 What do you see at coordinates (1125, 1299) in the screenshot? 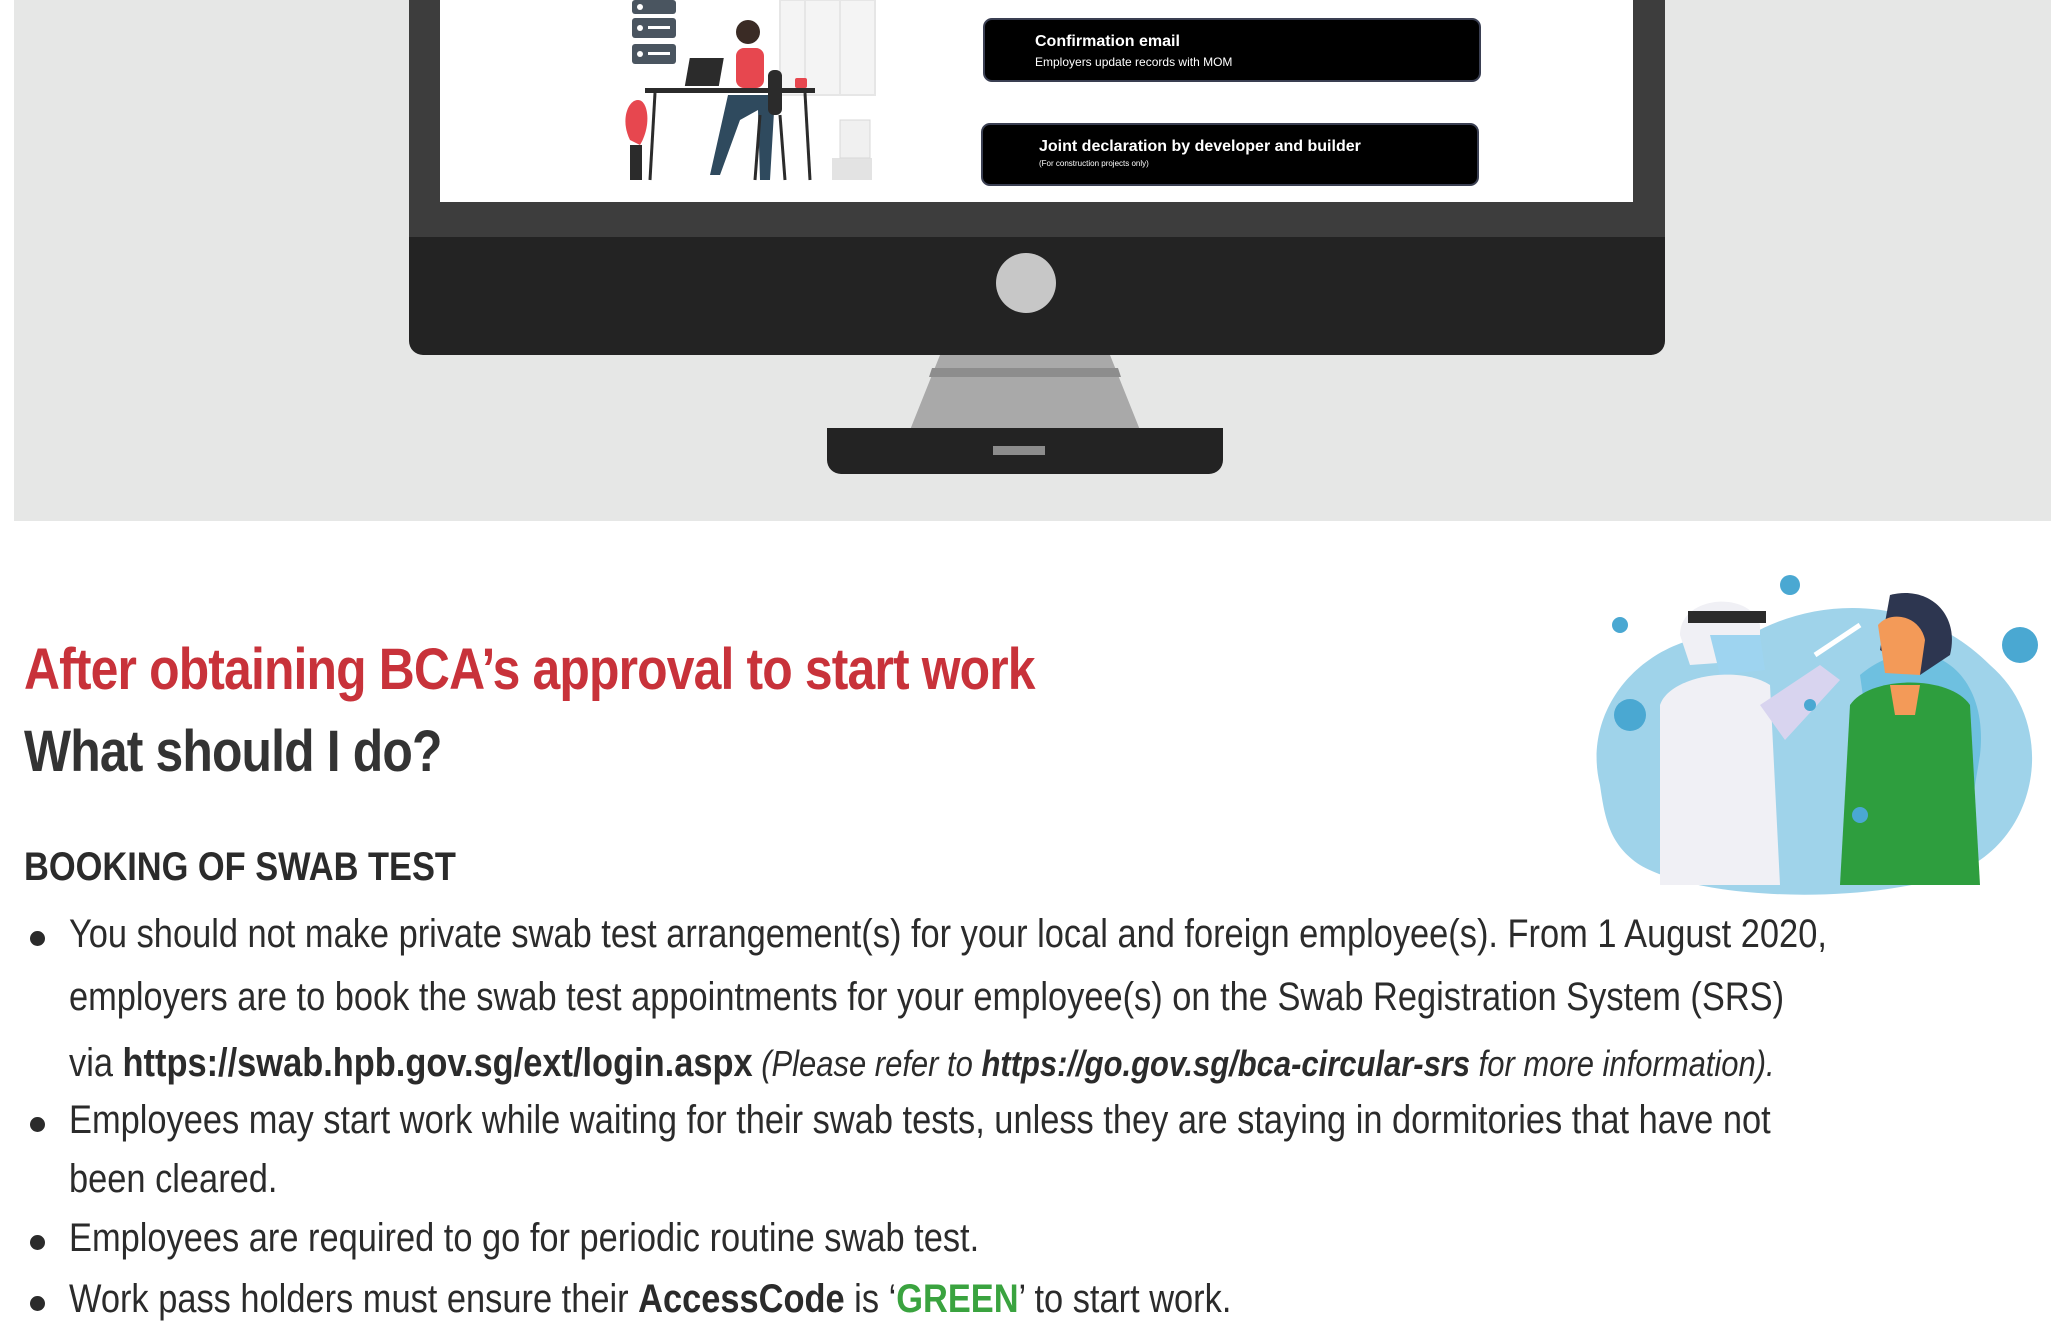
I see `text: ’ to start work.` at bounding box center [1125, 1299].